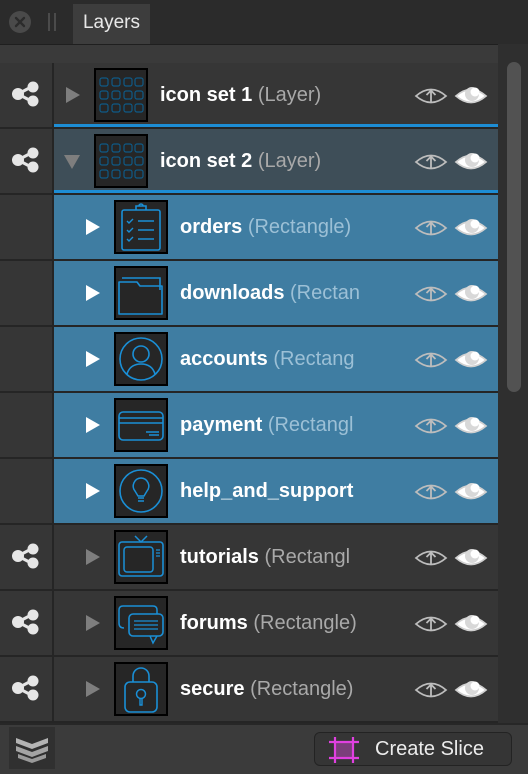  What do you see at coordinates (206, 95) in the screenshot?
I see `layer-name: icon set 1` at bounding box center [206, 95].